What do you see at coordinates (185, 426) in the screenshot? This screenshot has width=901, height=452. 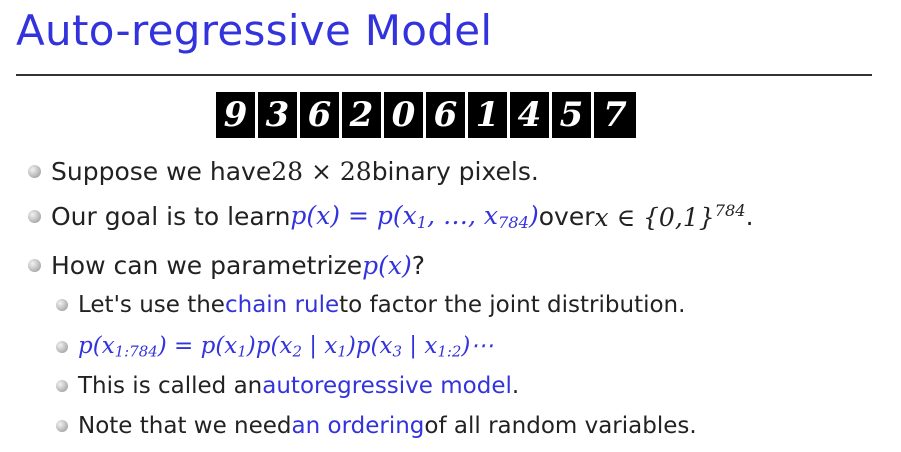 I see `bullet-text: Note that we need` at bounding box center [185, 426].